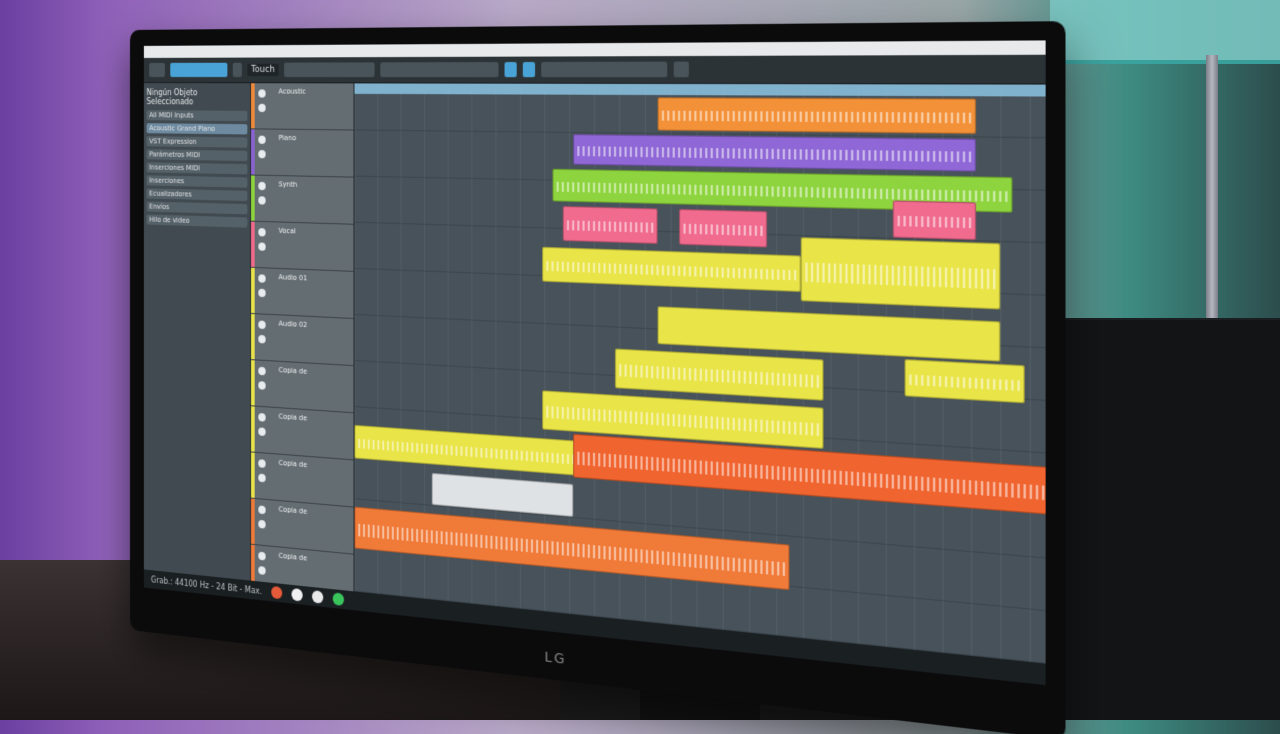  Describe the element at coordinates (817, 115) in the screenshot. I see `clip-orange` at that location.